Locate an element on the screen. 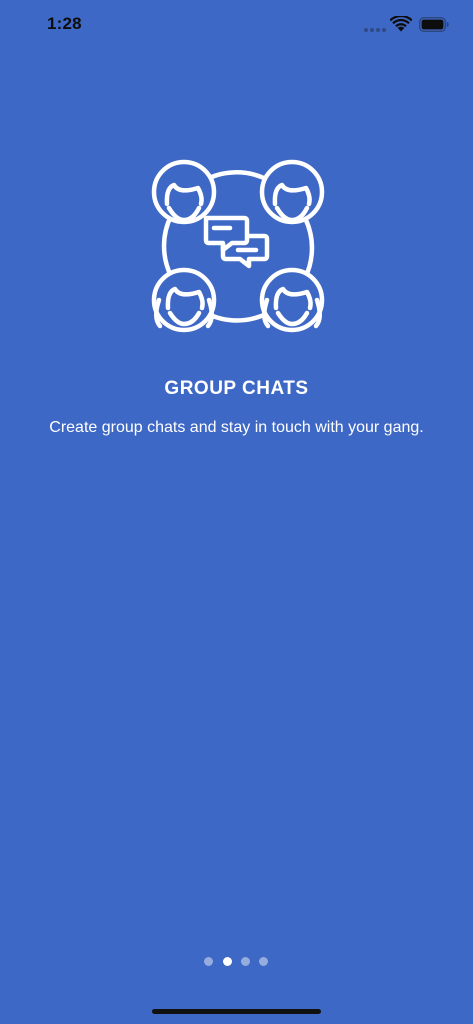 This screenshot has height=1024, width=473. status-time: 1:28 is located at coordinates (64, 23).